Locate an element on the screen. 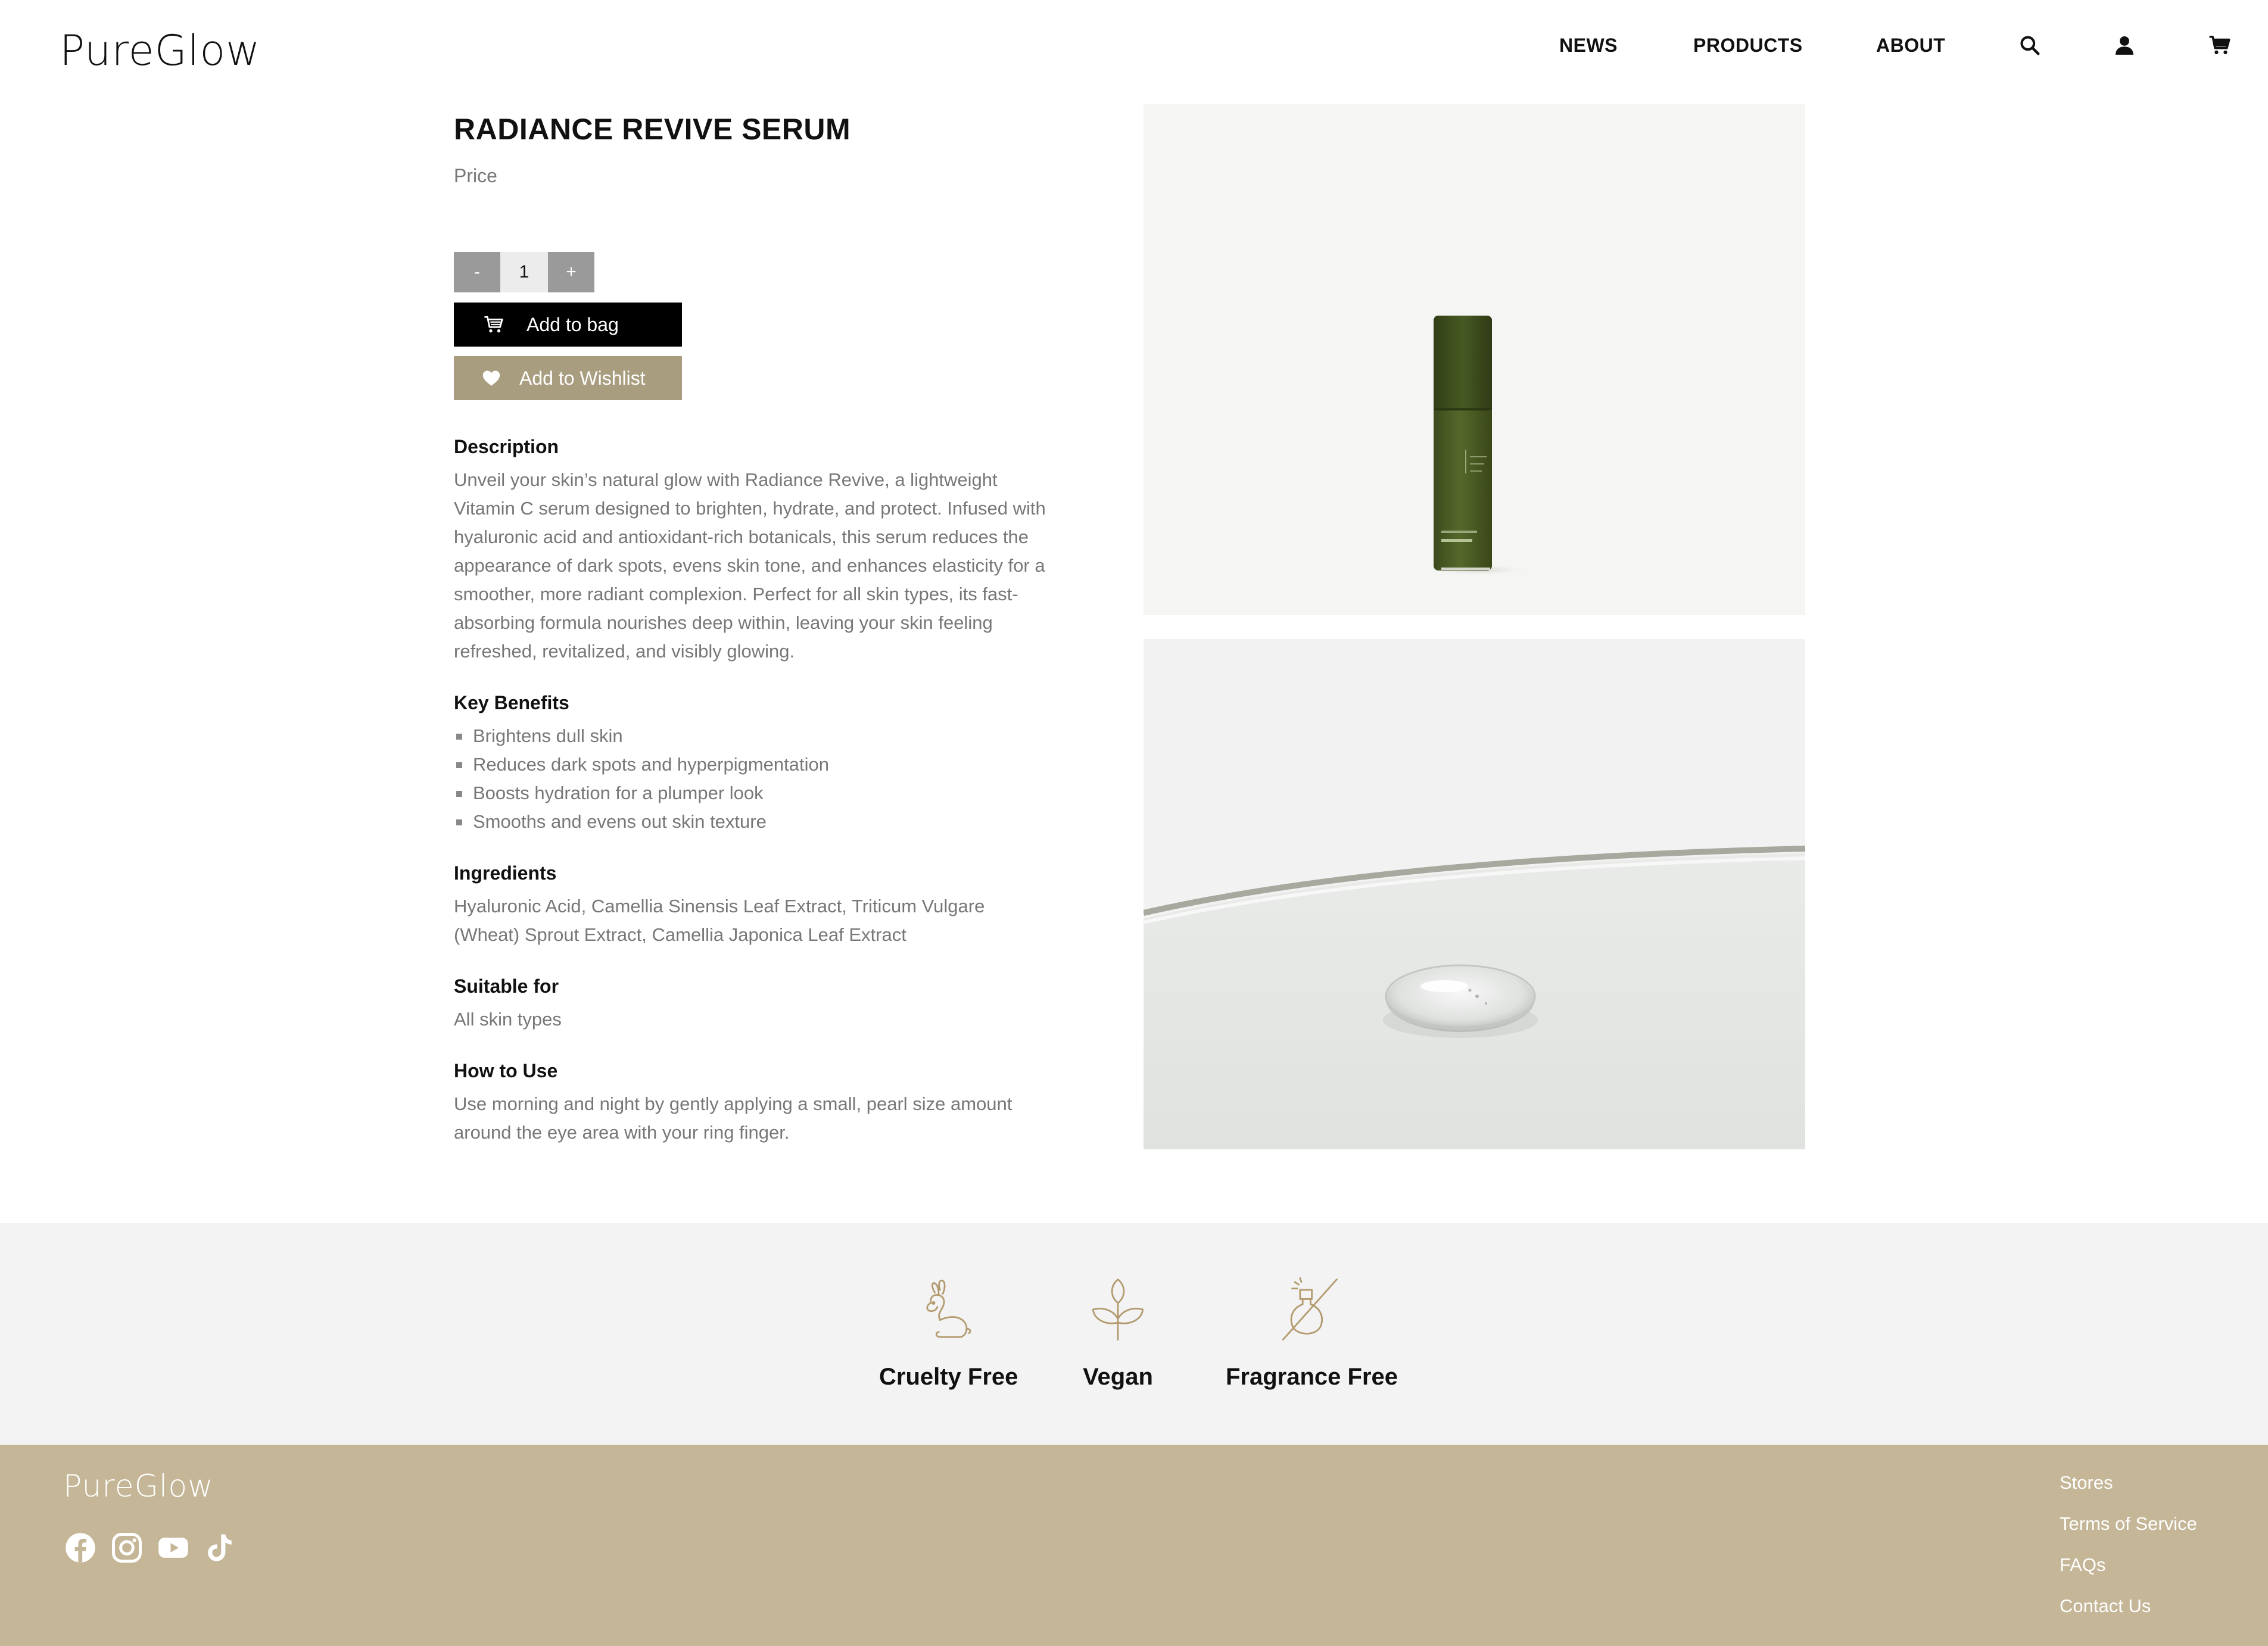 The width and height of the screenshot is (2268, 1646). search-icon is located at coordinates (2030, 45).